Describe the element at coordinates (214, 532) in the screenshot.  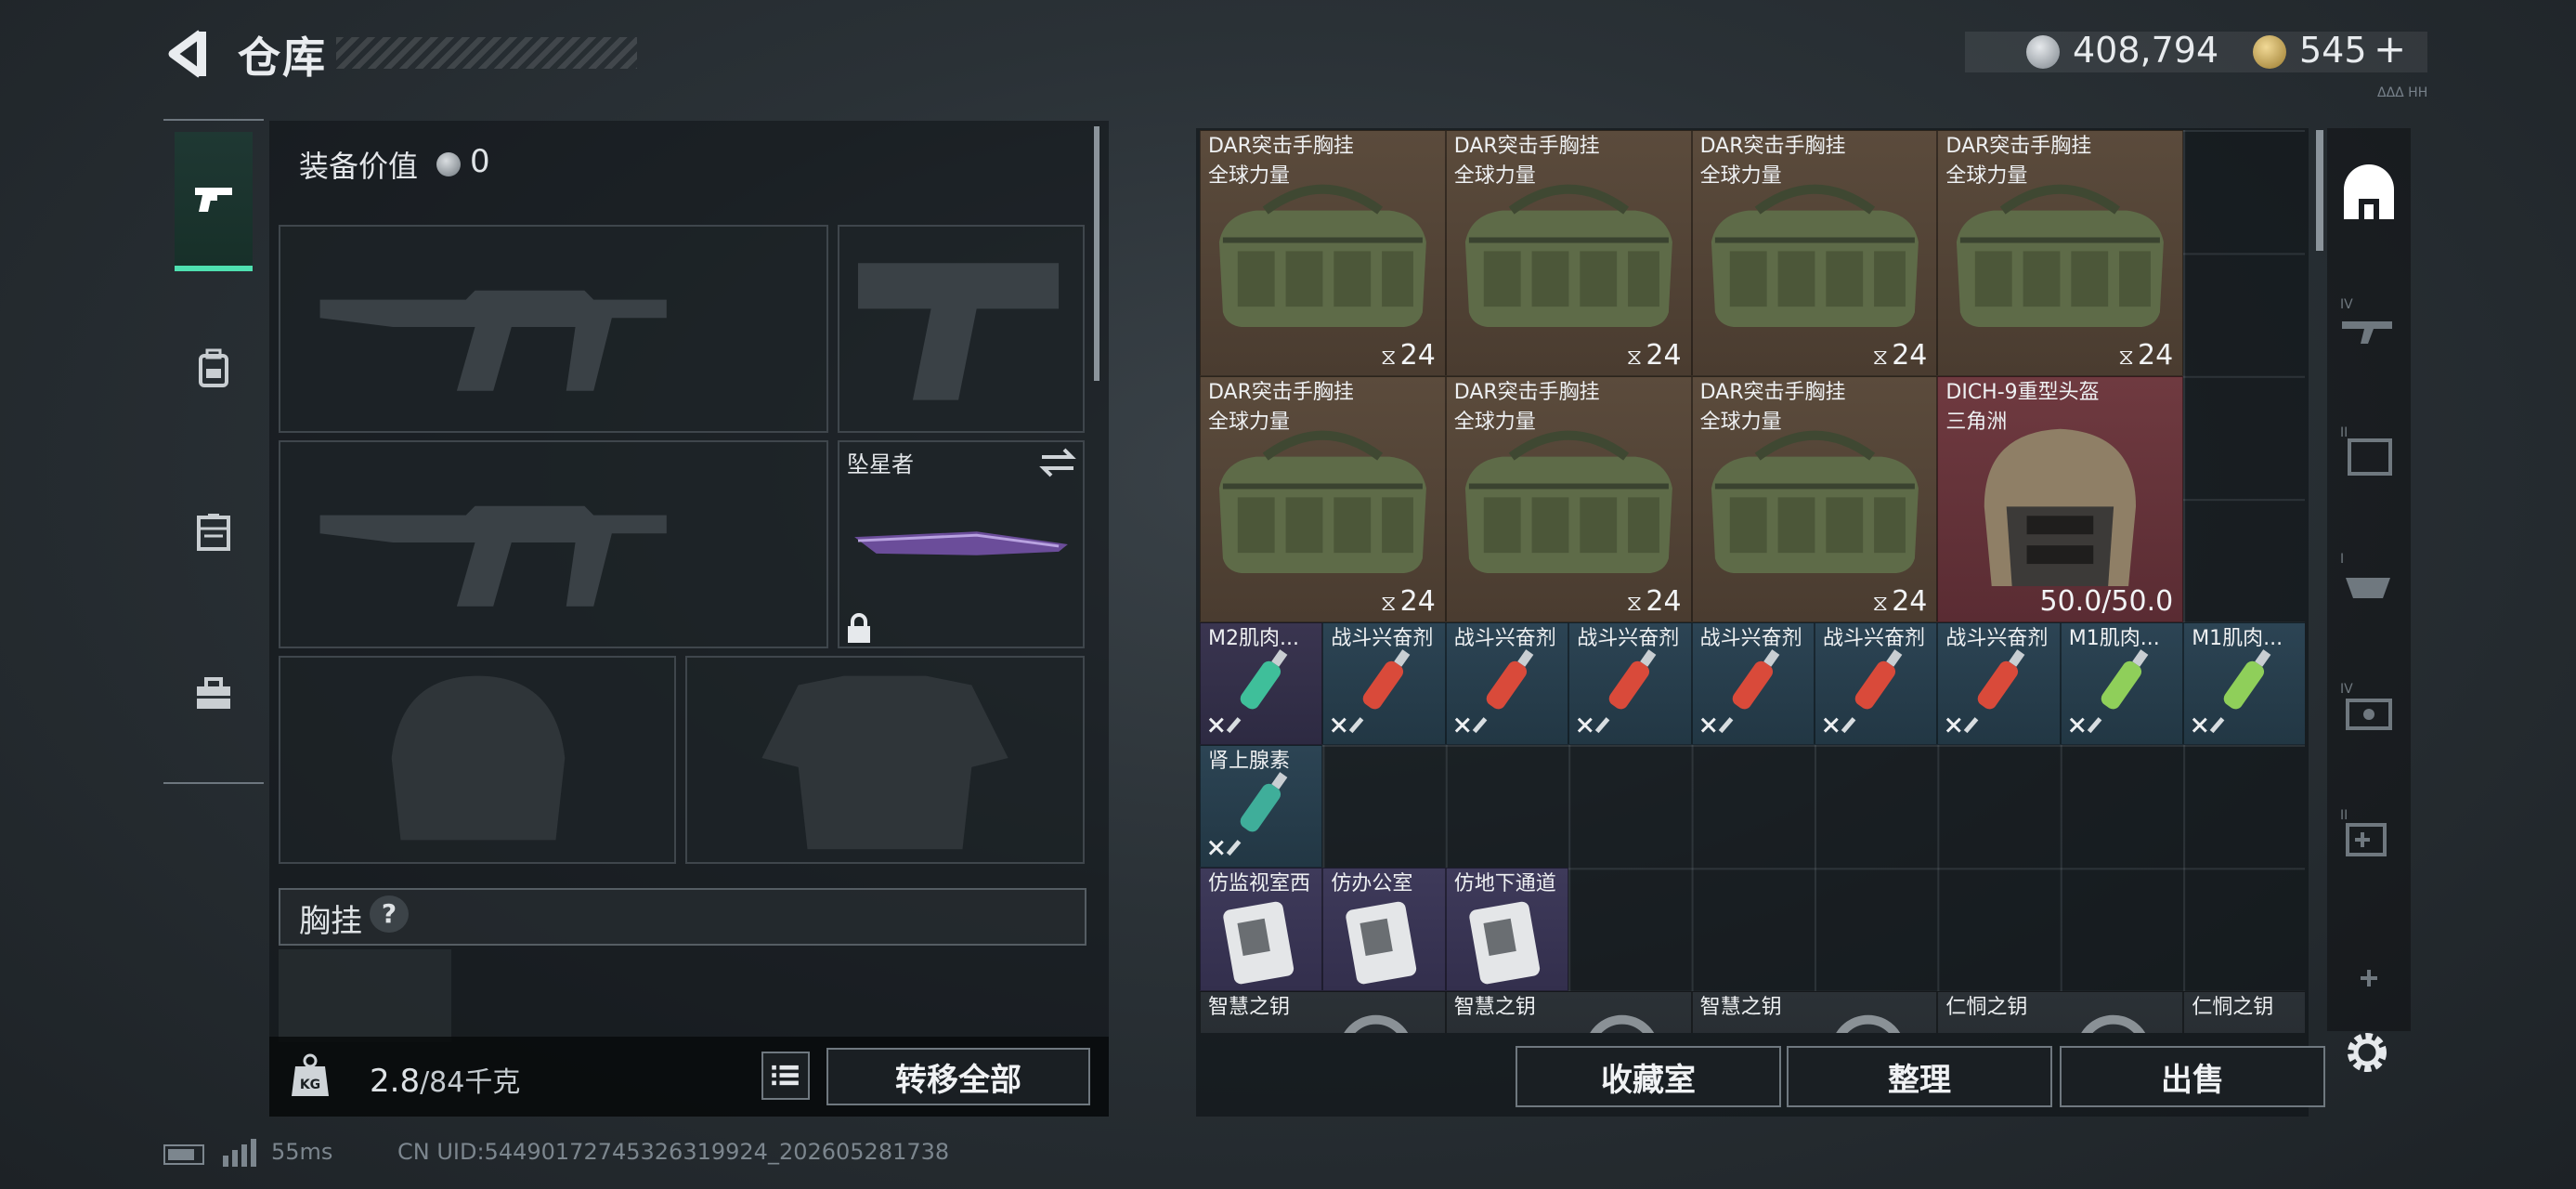
I see `tab-armor` at that location.